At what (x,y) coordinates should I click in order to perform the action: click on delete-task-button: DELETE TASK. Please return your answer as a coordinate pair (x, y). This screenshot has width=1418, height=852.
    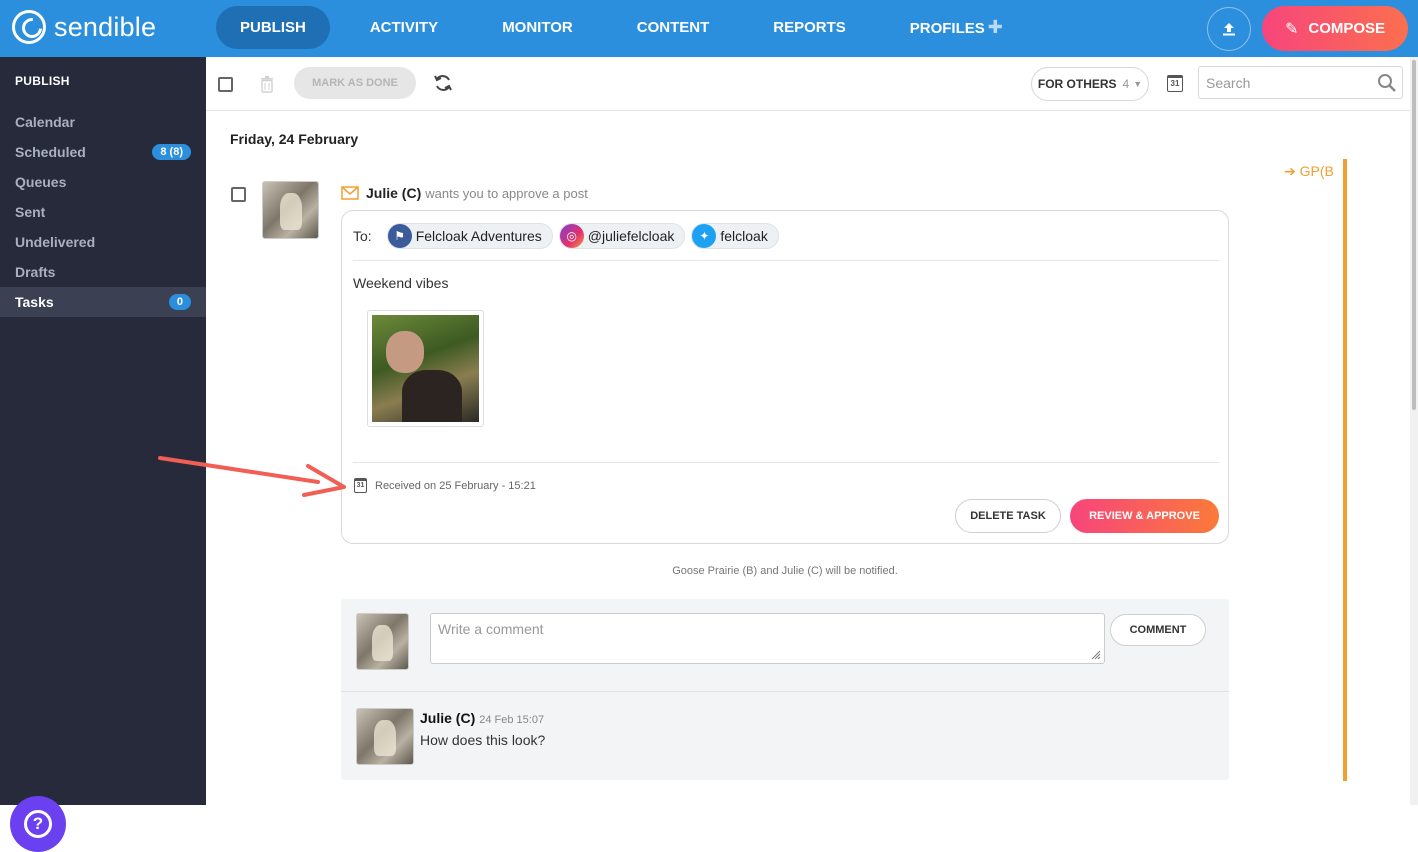
    Looking at the image, I should click on (1008, 516).